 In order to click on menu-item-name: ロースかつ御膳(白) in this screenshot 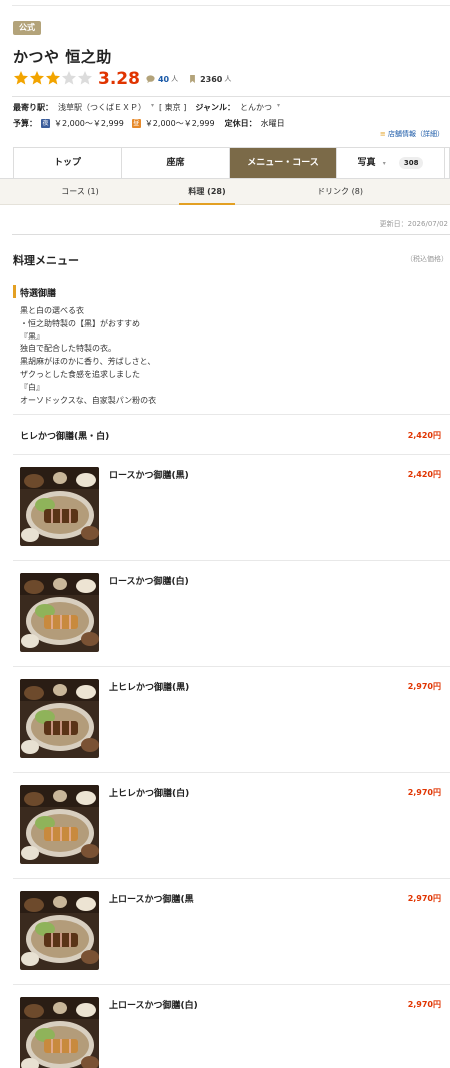, I will do `click(149, 582)`.